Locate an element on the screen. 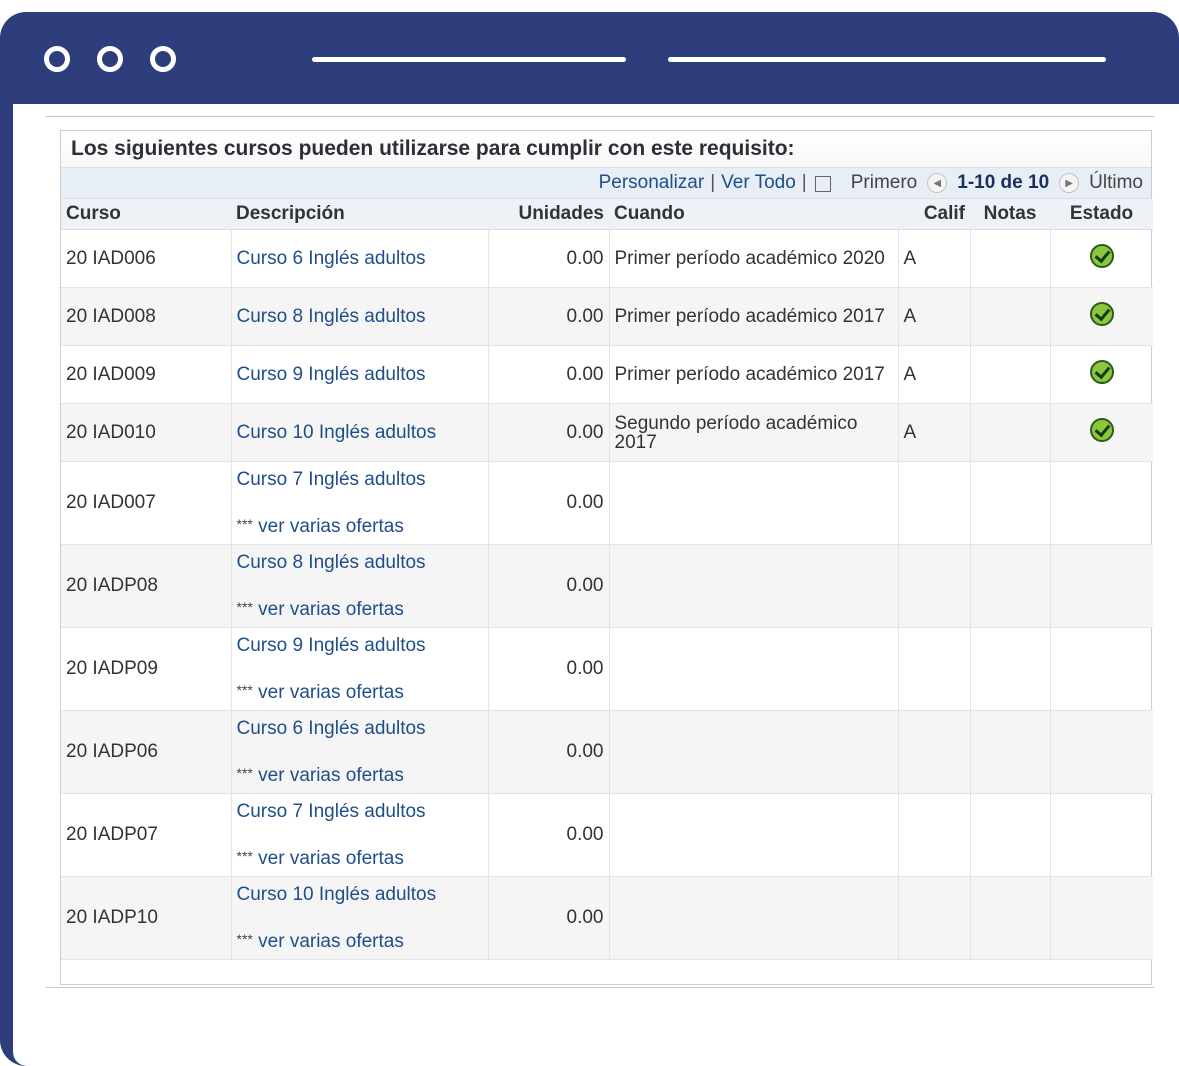  personalize-link: Personalizar is located at coordinates (652, 183).